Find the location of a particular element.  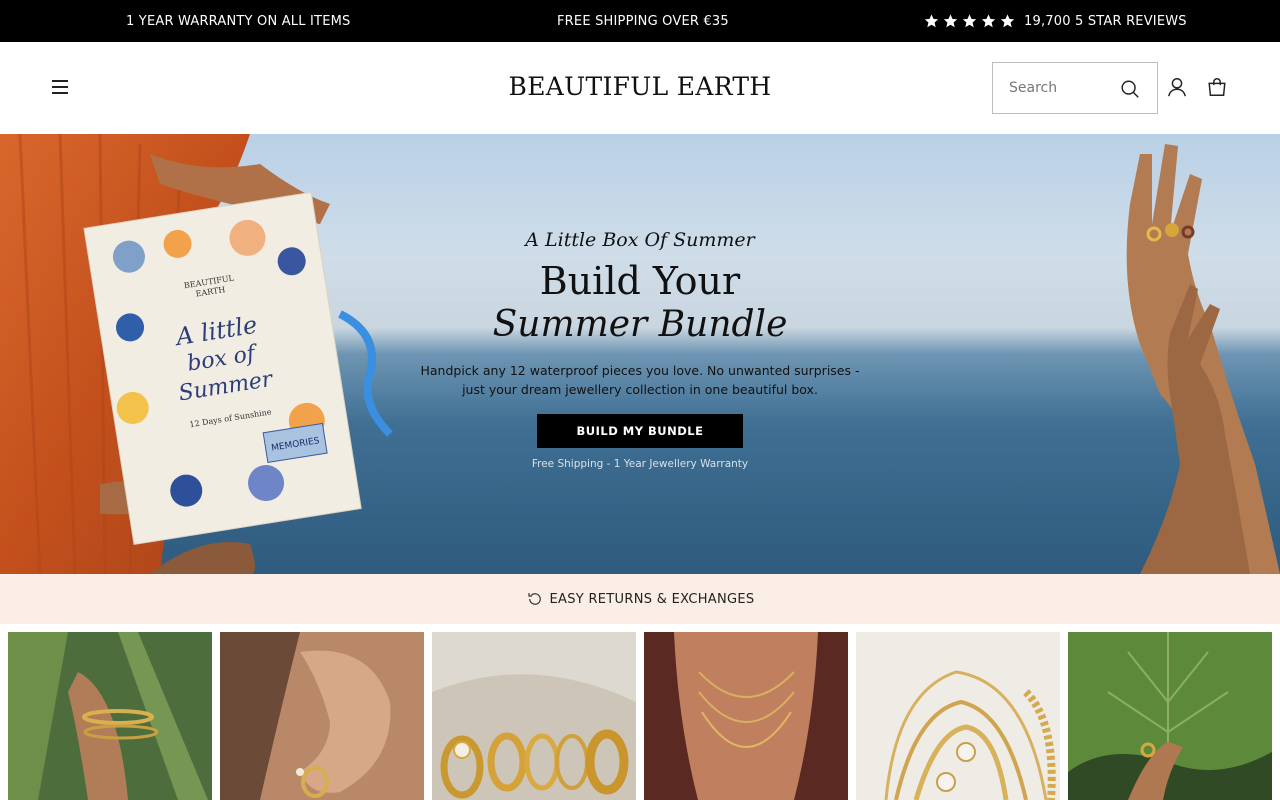

necklaces-tile is located at coordinates (746, 716).